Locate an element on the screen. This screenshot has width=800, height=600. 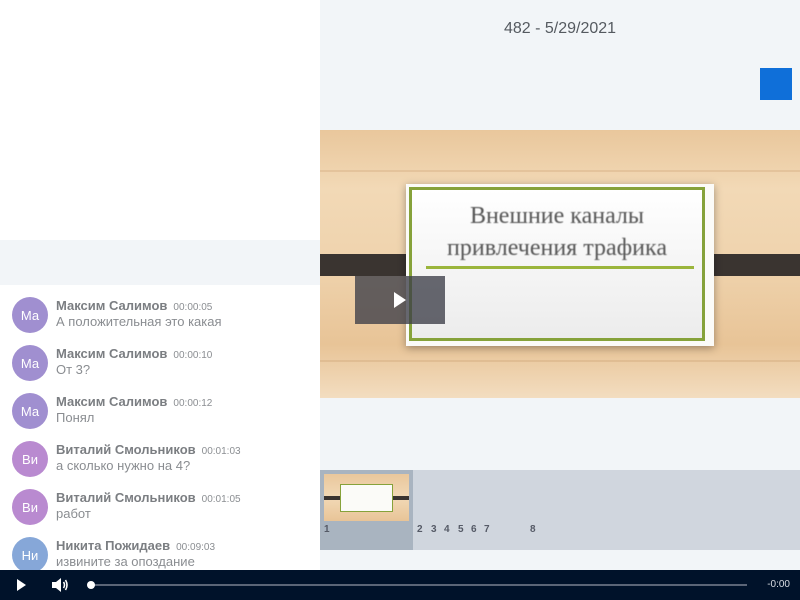
message-header: Максим Салимов 00:00:12 is located at coordinates (134, 402).